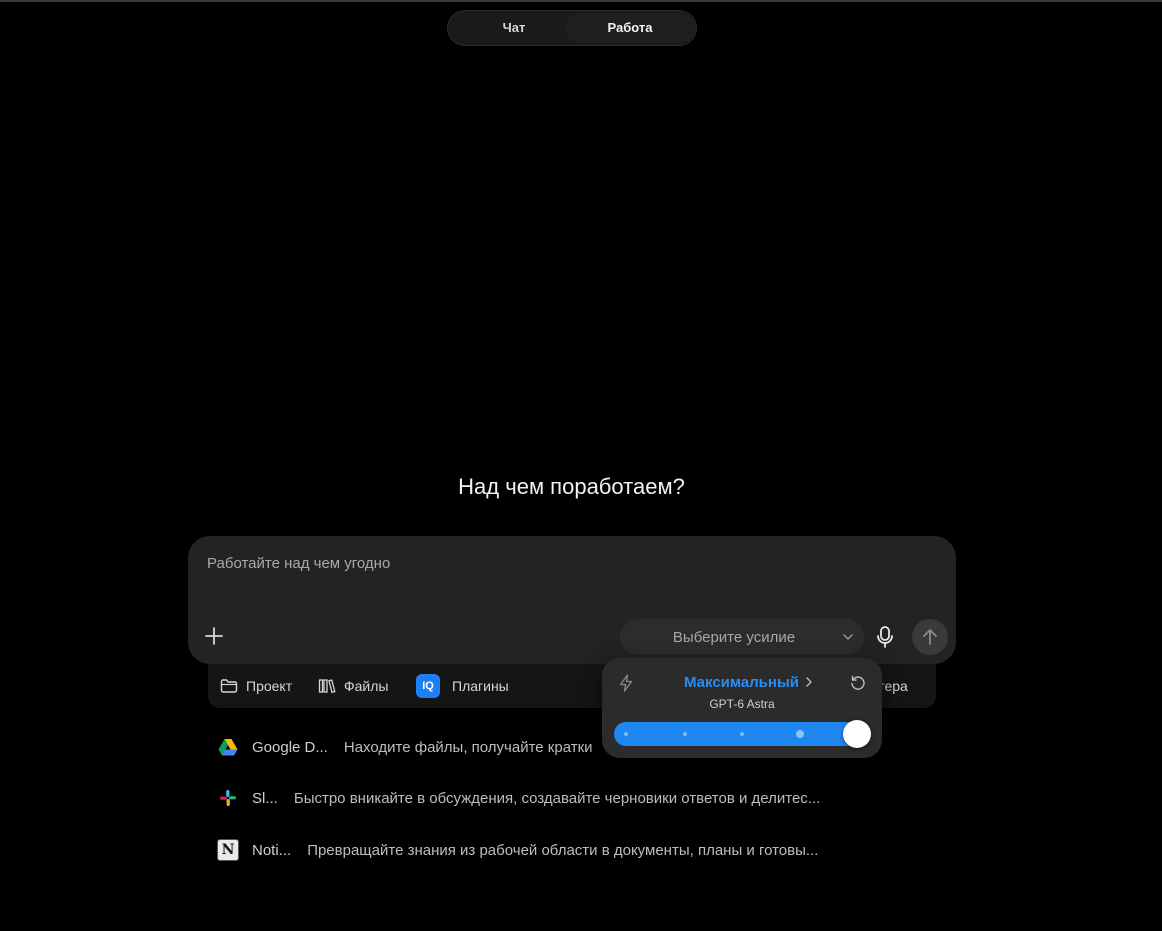  I want to click on plugins-label: Плагины, so click(480, 686).